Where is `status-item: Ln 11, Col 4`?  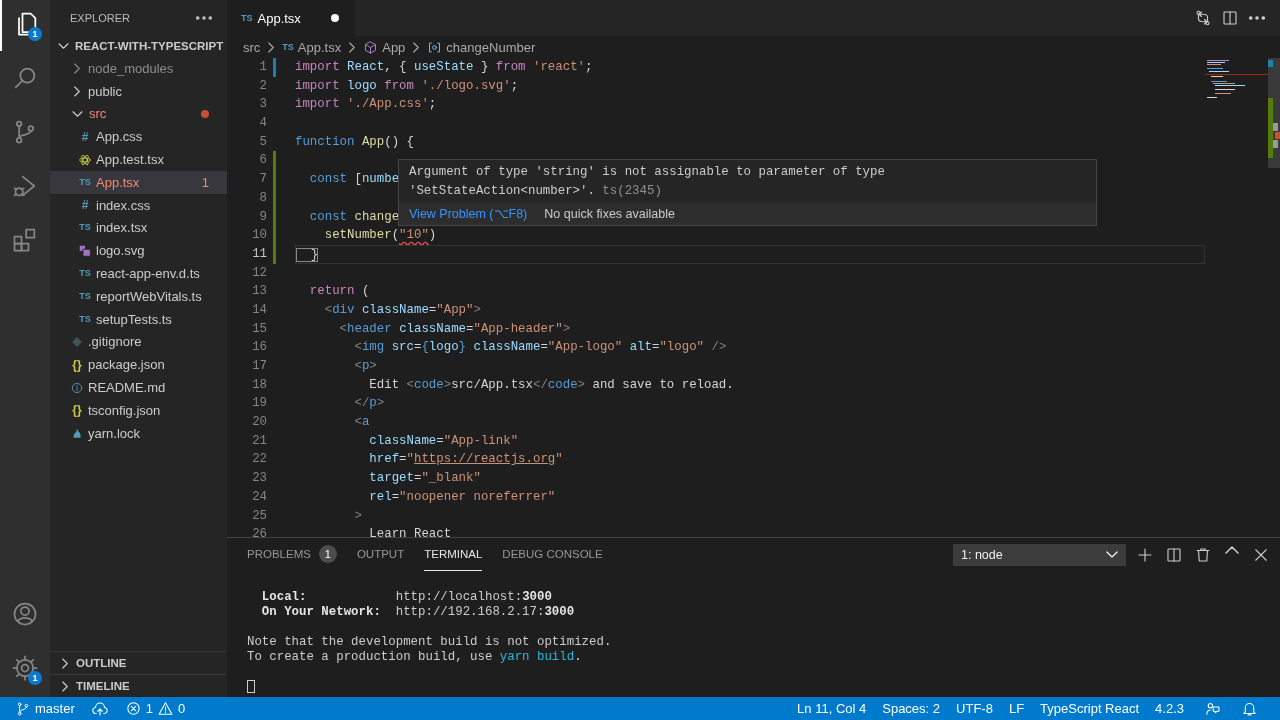 status-item: Ln 11, Col 4 is located at coordinates (832, 708).